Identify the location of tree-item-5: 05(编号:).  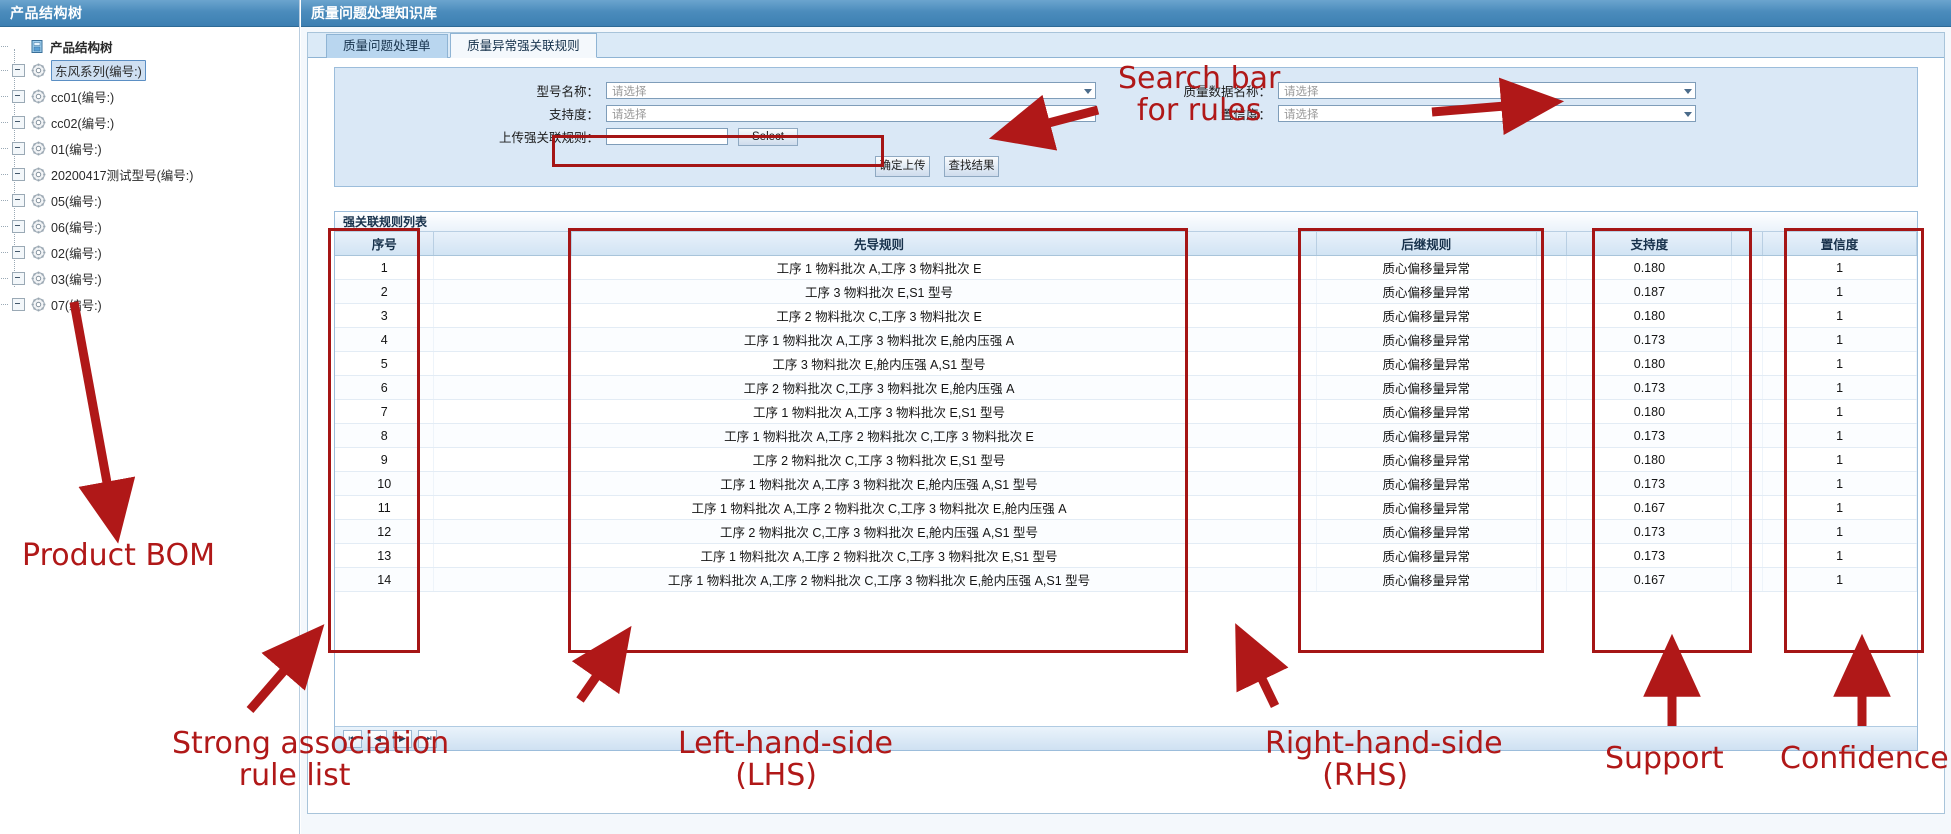
(149, 200).